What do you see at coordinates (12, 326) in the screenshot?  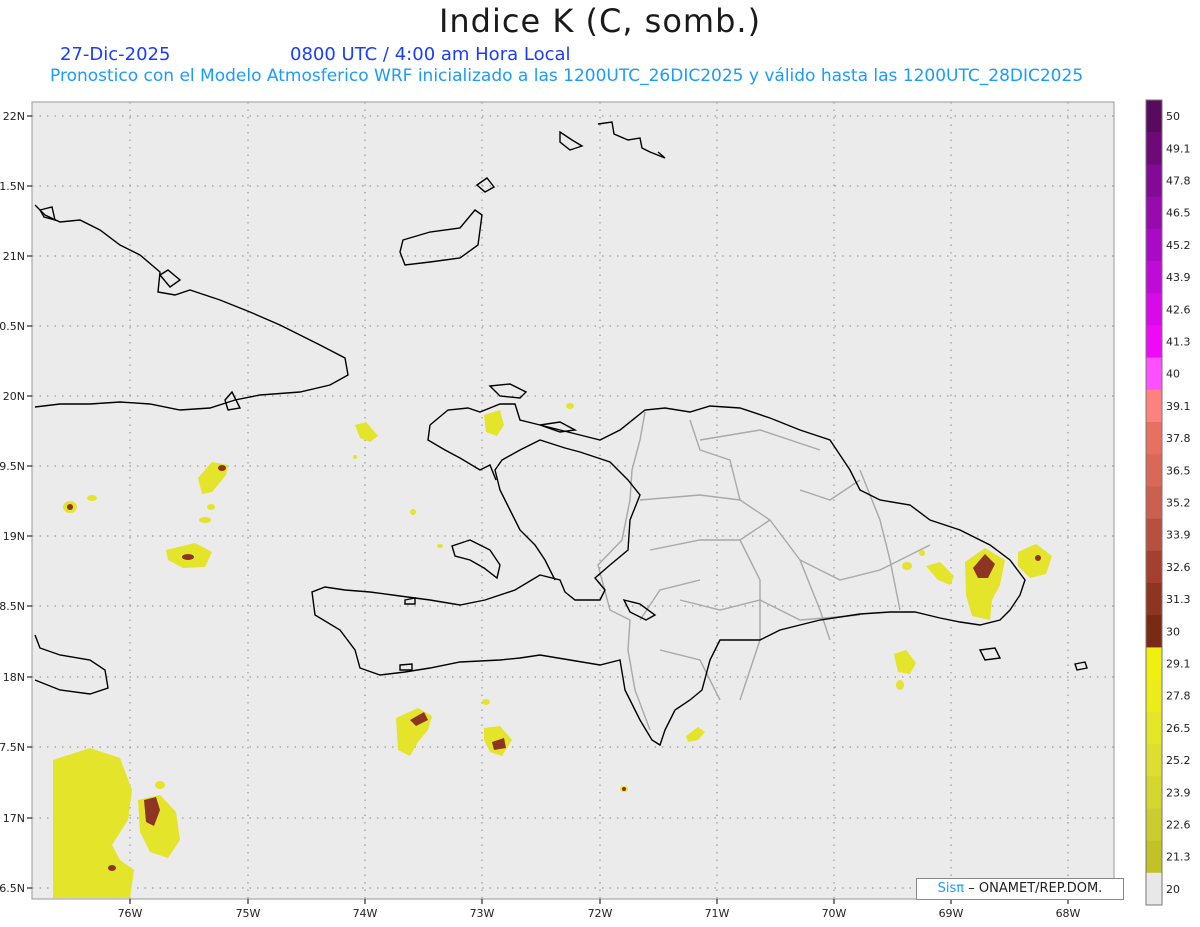 I see `lat-label: 0.5N` at bounding box center [12, 326].